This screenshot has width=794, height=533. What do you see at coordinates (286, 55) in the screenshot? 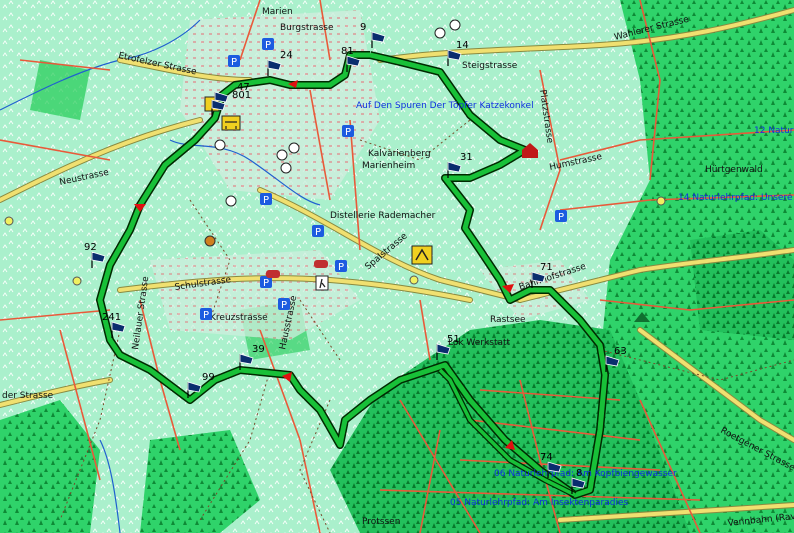
I see `waypoint-label: 24` at bounding box center [286, 55].